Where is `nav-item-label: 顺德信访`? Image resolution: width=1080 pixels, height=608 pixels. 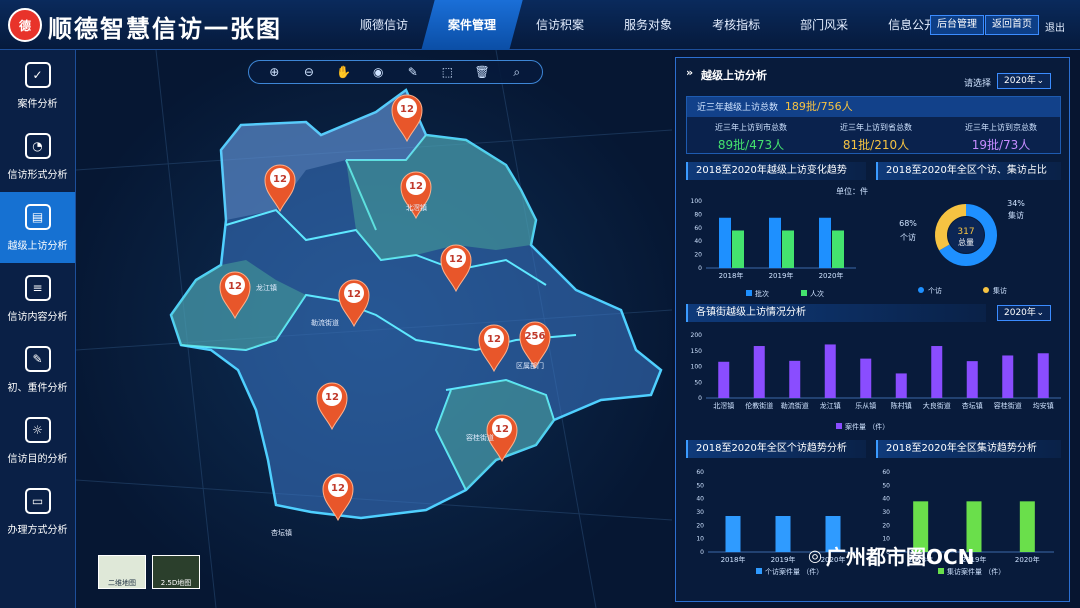 nav-item-label: 顺德信访 is located at coordinates (384, 25).